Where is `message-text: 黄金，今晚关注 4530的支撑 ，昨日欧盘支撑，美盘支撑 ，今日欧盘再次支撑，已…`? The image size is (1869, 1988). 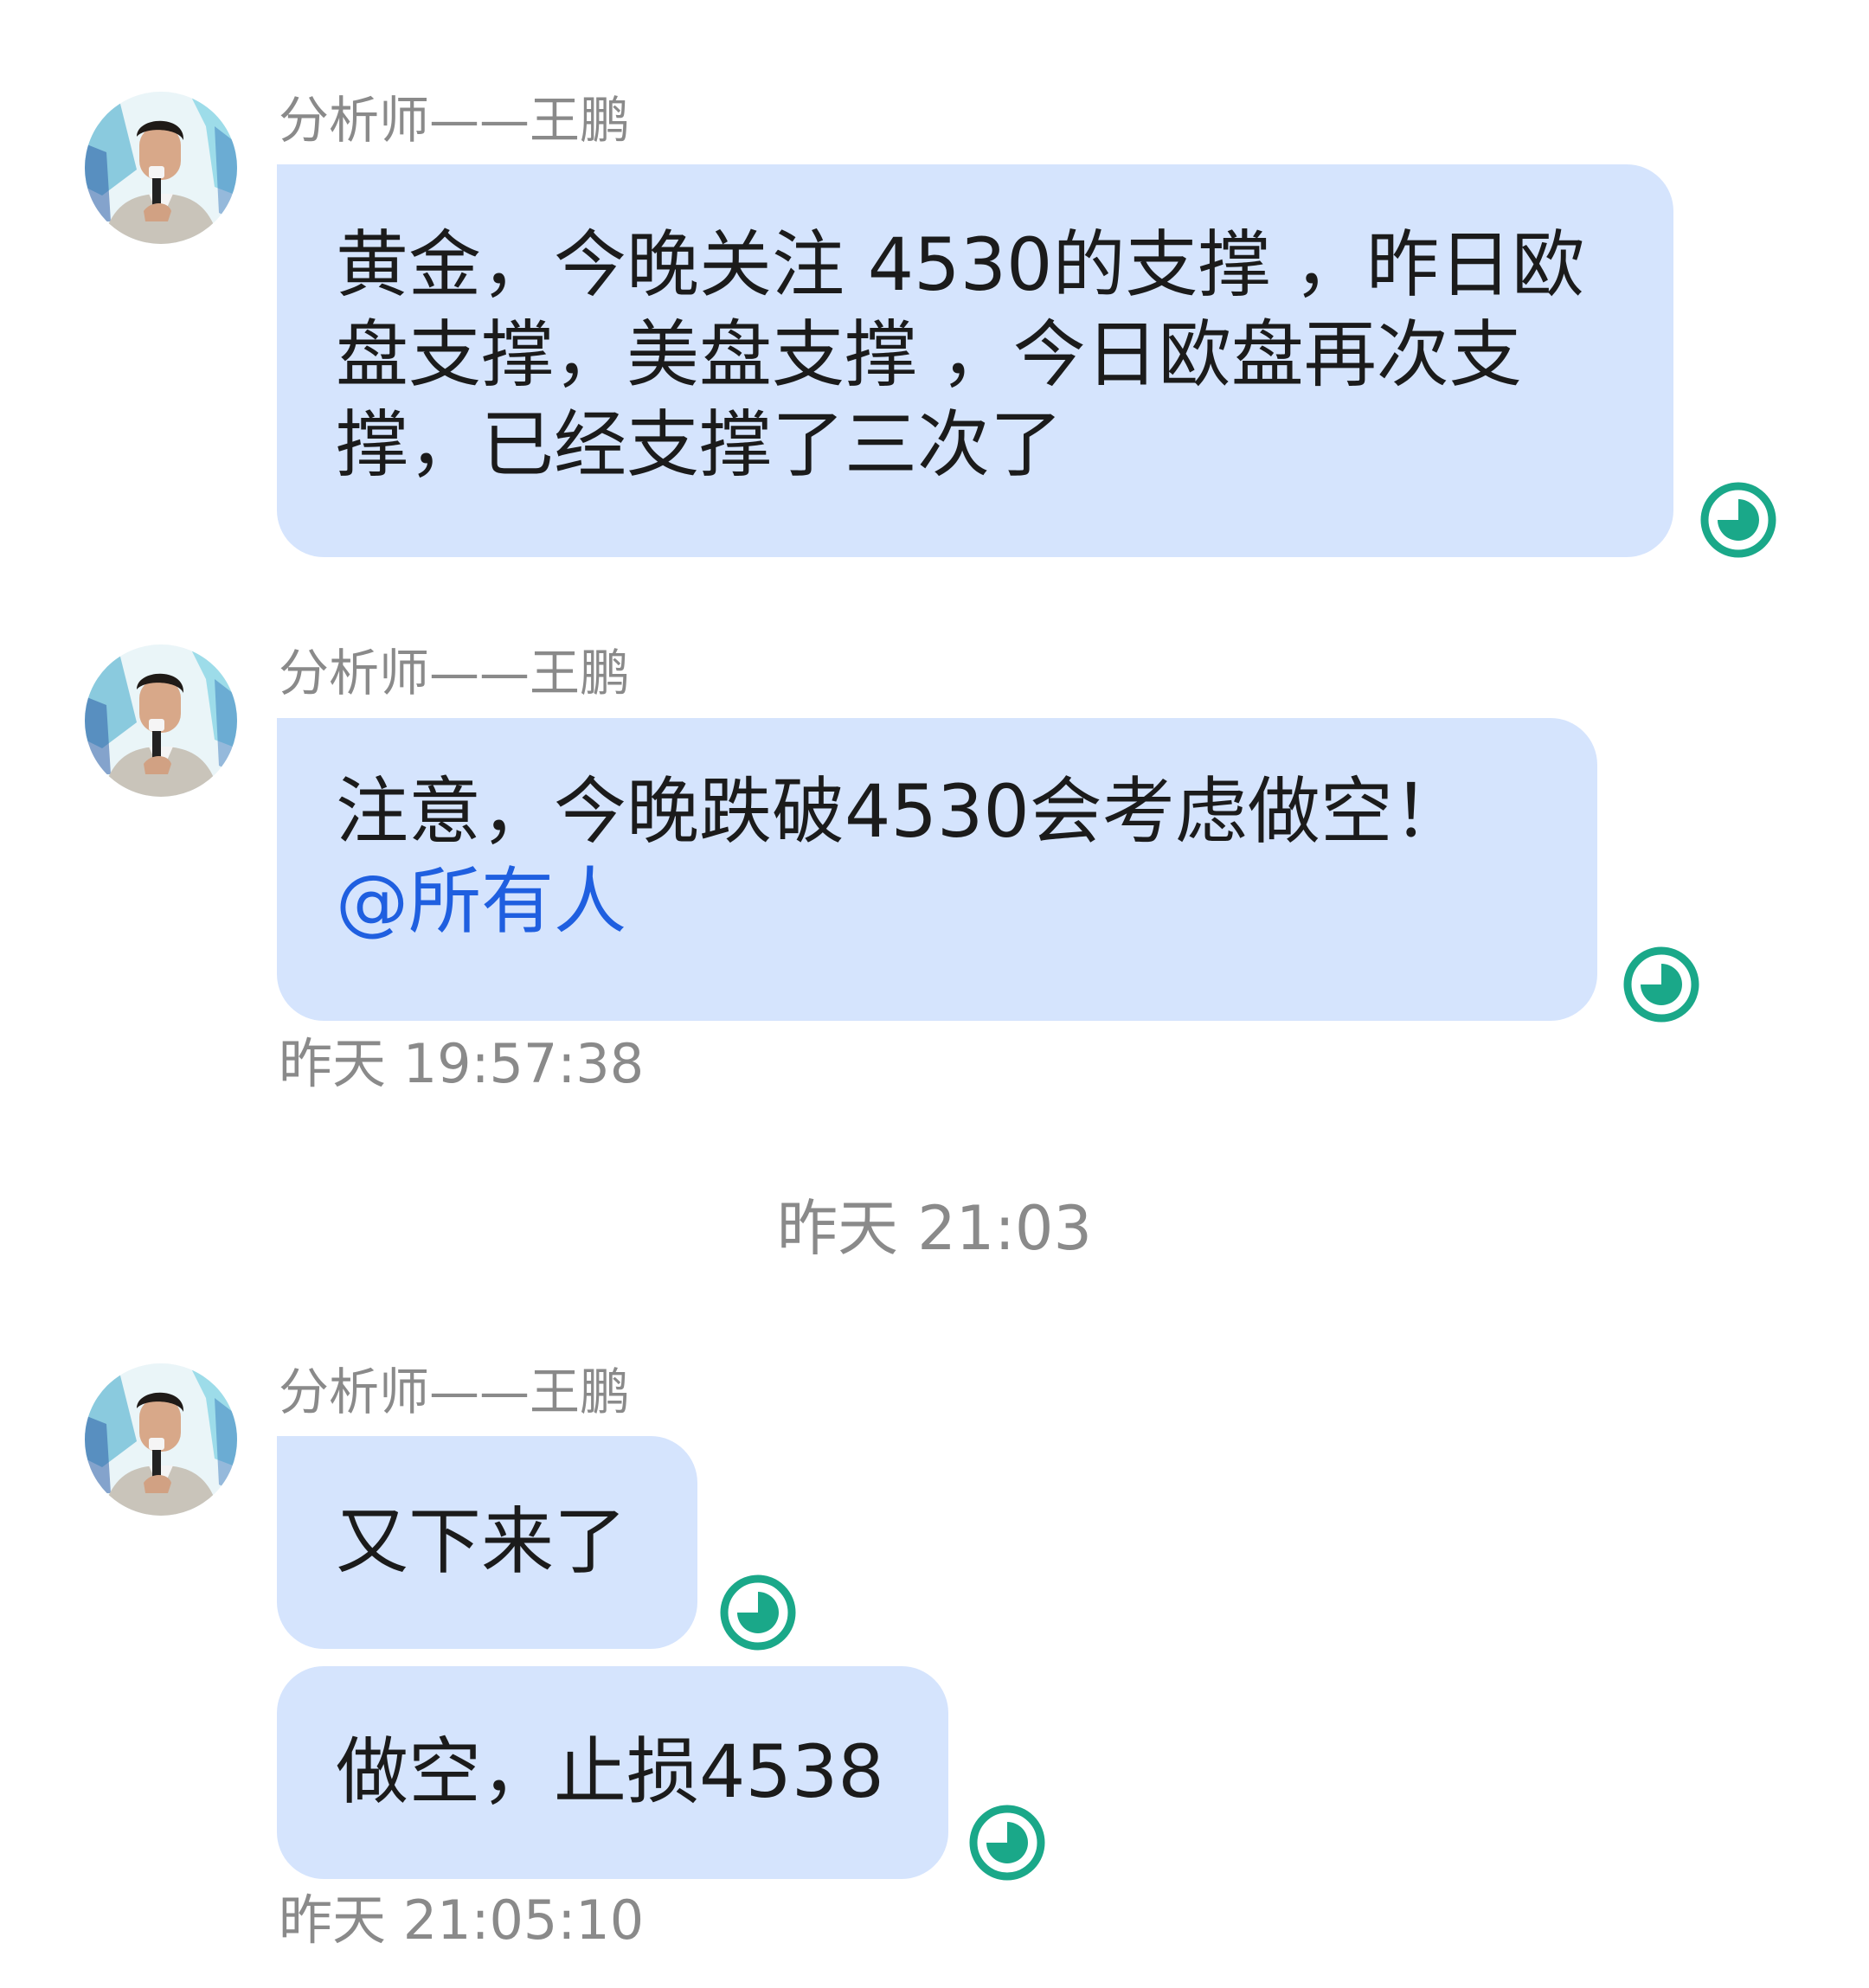 message-text: 黄金，今晚关注 4530的支撑 ，昨日欧盘支撑，美盘支撑 ，今日欧盘再次支撑，已… is located at coordinates (961, 354).